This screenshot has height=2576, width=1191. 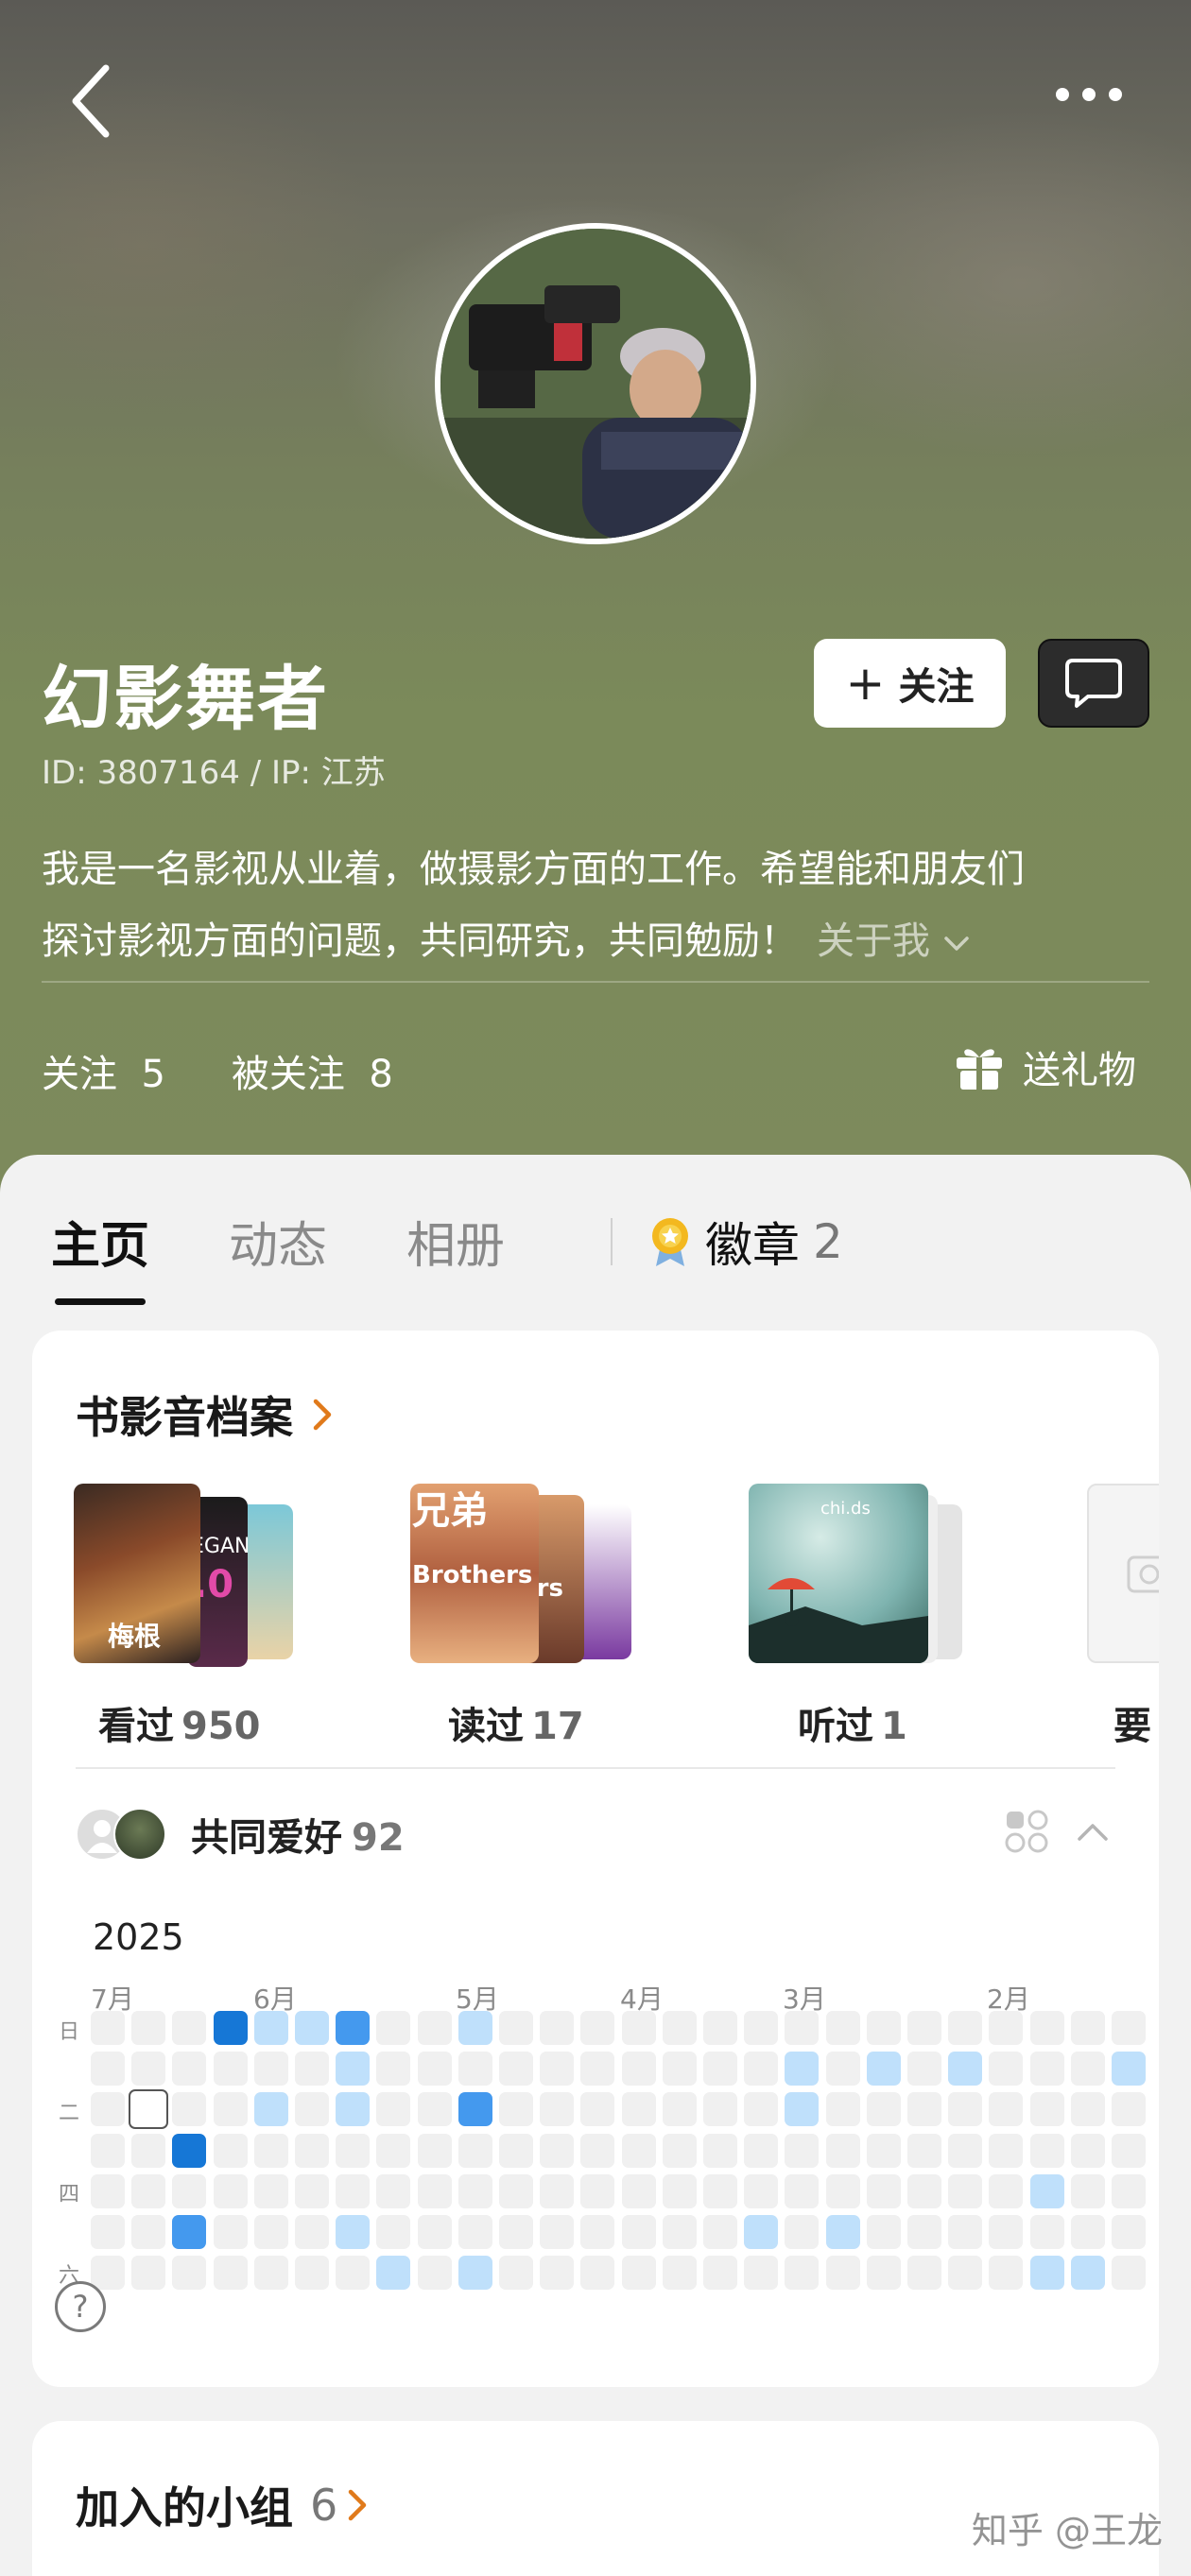 What do you see at coordinates (852, 1722) in the screenshot?
I see `shelf-listened-label: 听过 1` at bounding box center [852, 1722].